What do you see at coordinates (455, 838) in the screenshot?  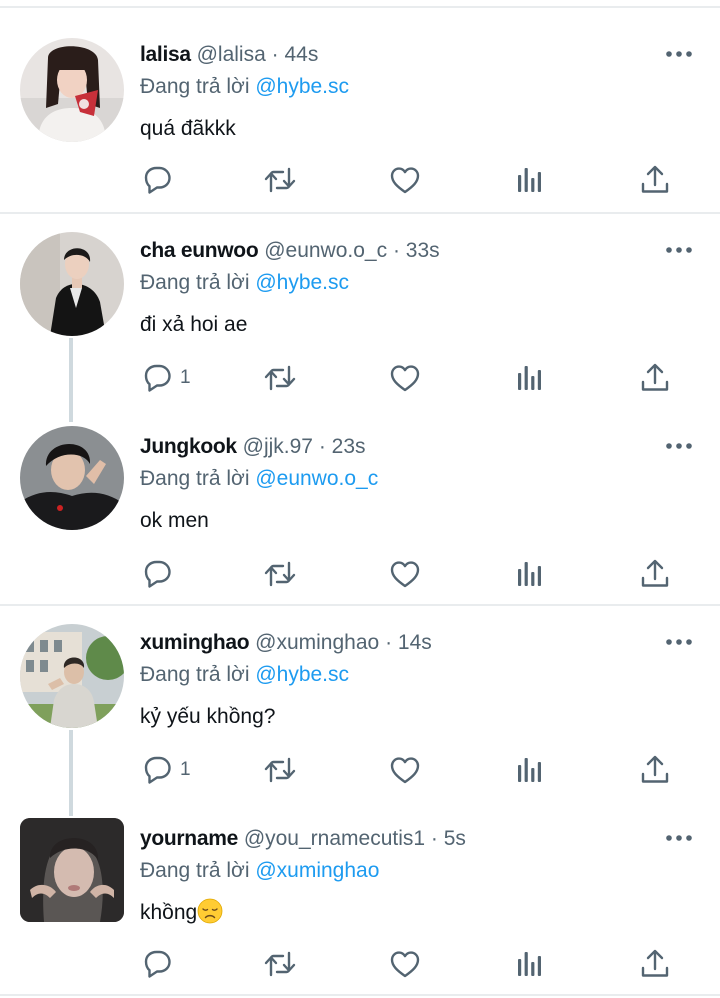 I see `timestamp: 5s` at bounding box center [455, 838].